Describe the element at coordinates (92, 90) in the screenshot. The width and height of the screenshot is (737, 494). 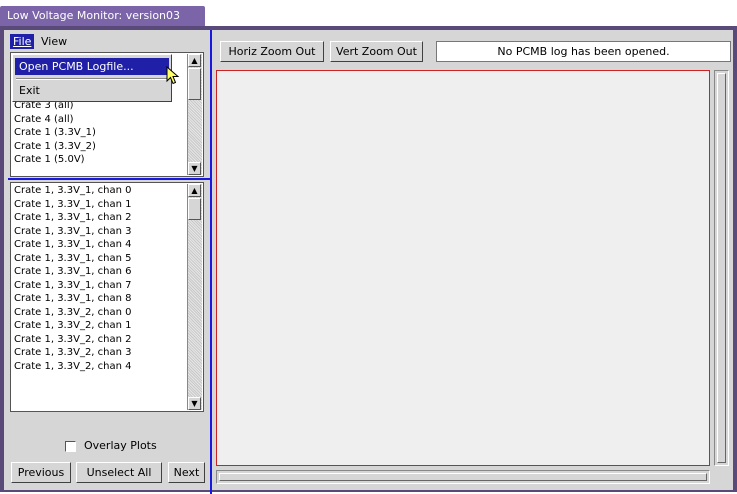
I see `menu-item-exit: Exit` at that location.